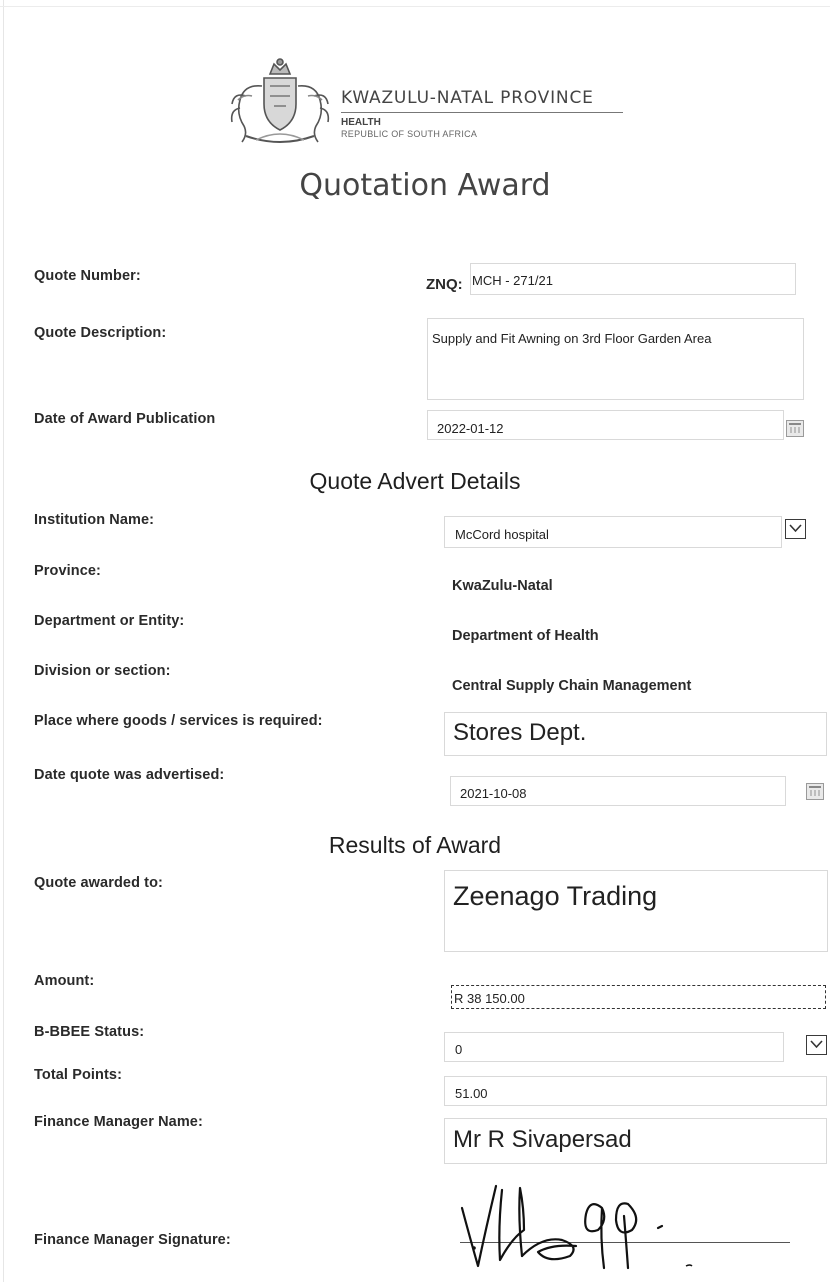 The image size is (830, 1283). What do you see at coordinates (577, 1223) in the screenshot?
I see `handwritten-signature` at bounding box center [577, 1223].